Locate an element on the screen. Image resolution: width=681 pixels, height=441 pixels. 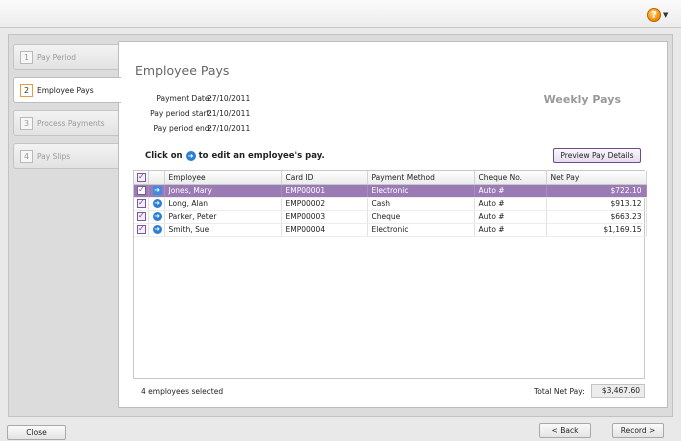
page-title: Employee Pays is located at coordinates (182, 70).